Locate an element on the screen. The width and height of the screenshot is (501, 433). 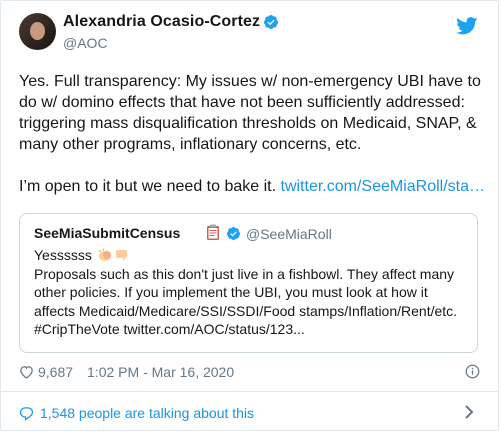
tweet-meta: 9,687 1:02 PM - Mar 16, 2020 is located at coordinates (126, 372).